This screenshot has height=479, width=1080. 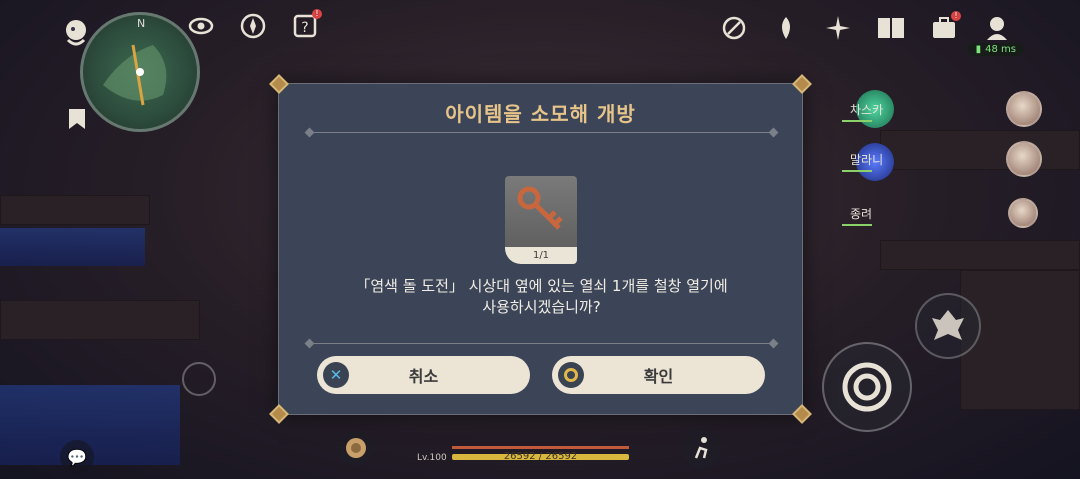 I want to click on sprint-icon, so click(x=702, y=448).